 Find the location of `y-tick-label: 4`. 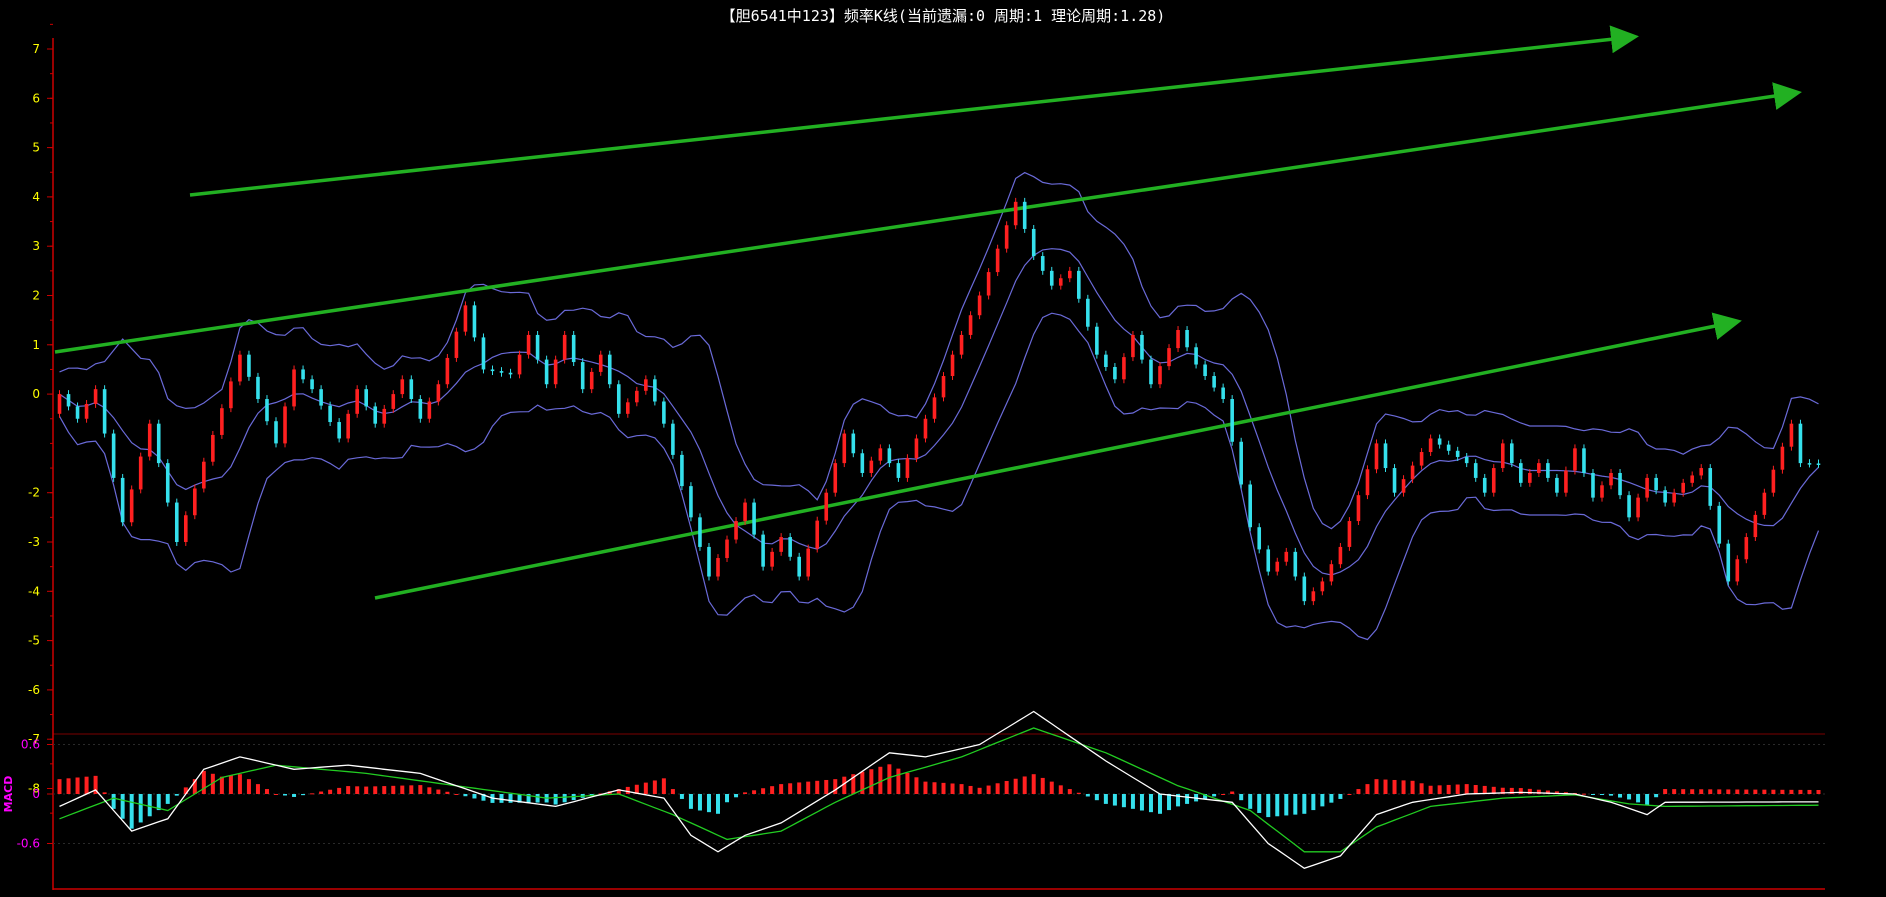

y-tick-label: 4 is located at coordinates (36, 197).